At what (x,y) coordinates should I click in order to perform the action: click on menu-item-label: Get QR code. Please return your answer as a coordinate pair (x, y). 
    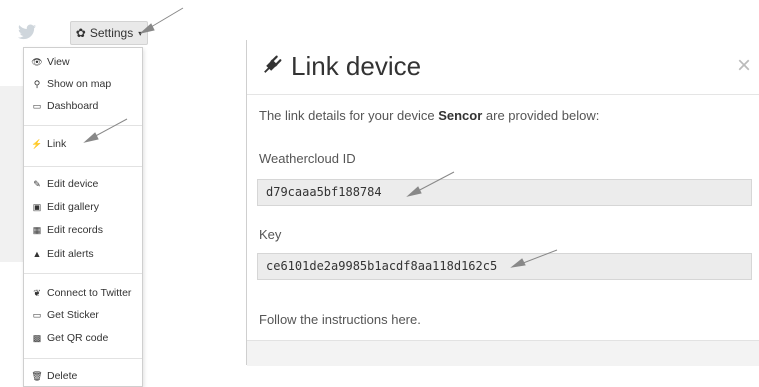
    Looking at the image, I should click on (78, 338).